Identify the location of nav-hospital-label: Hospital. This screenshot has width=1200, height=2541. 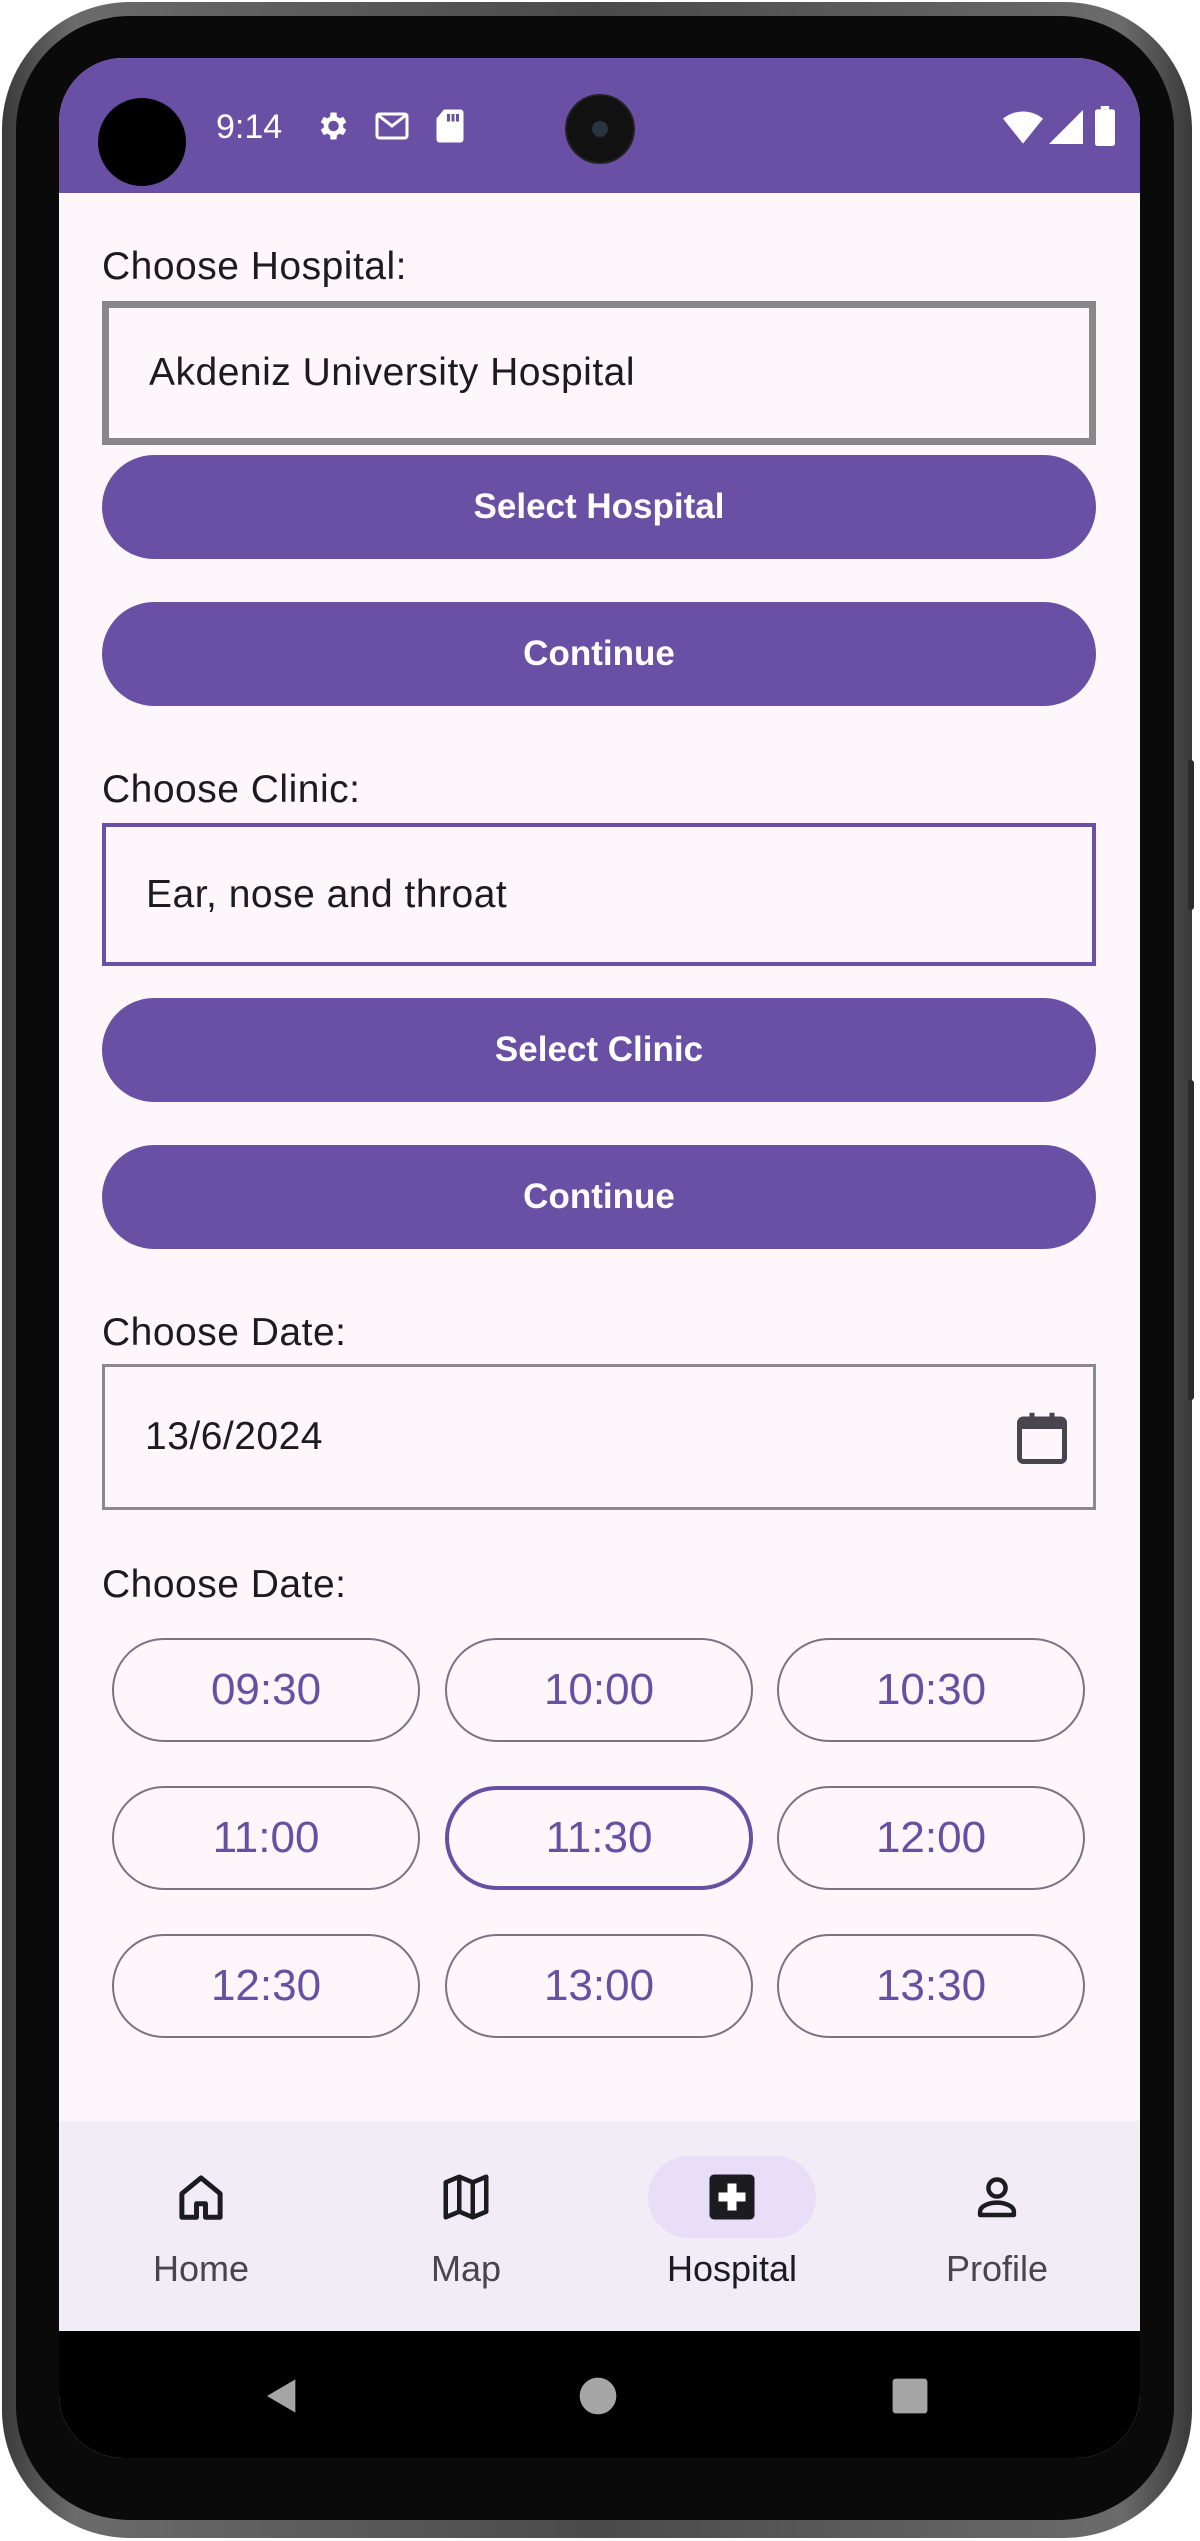
(732, 2268).